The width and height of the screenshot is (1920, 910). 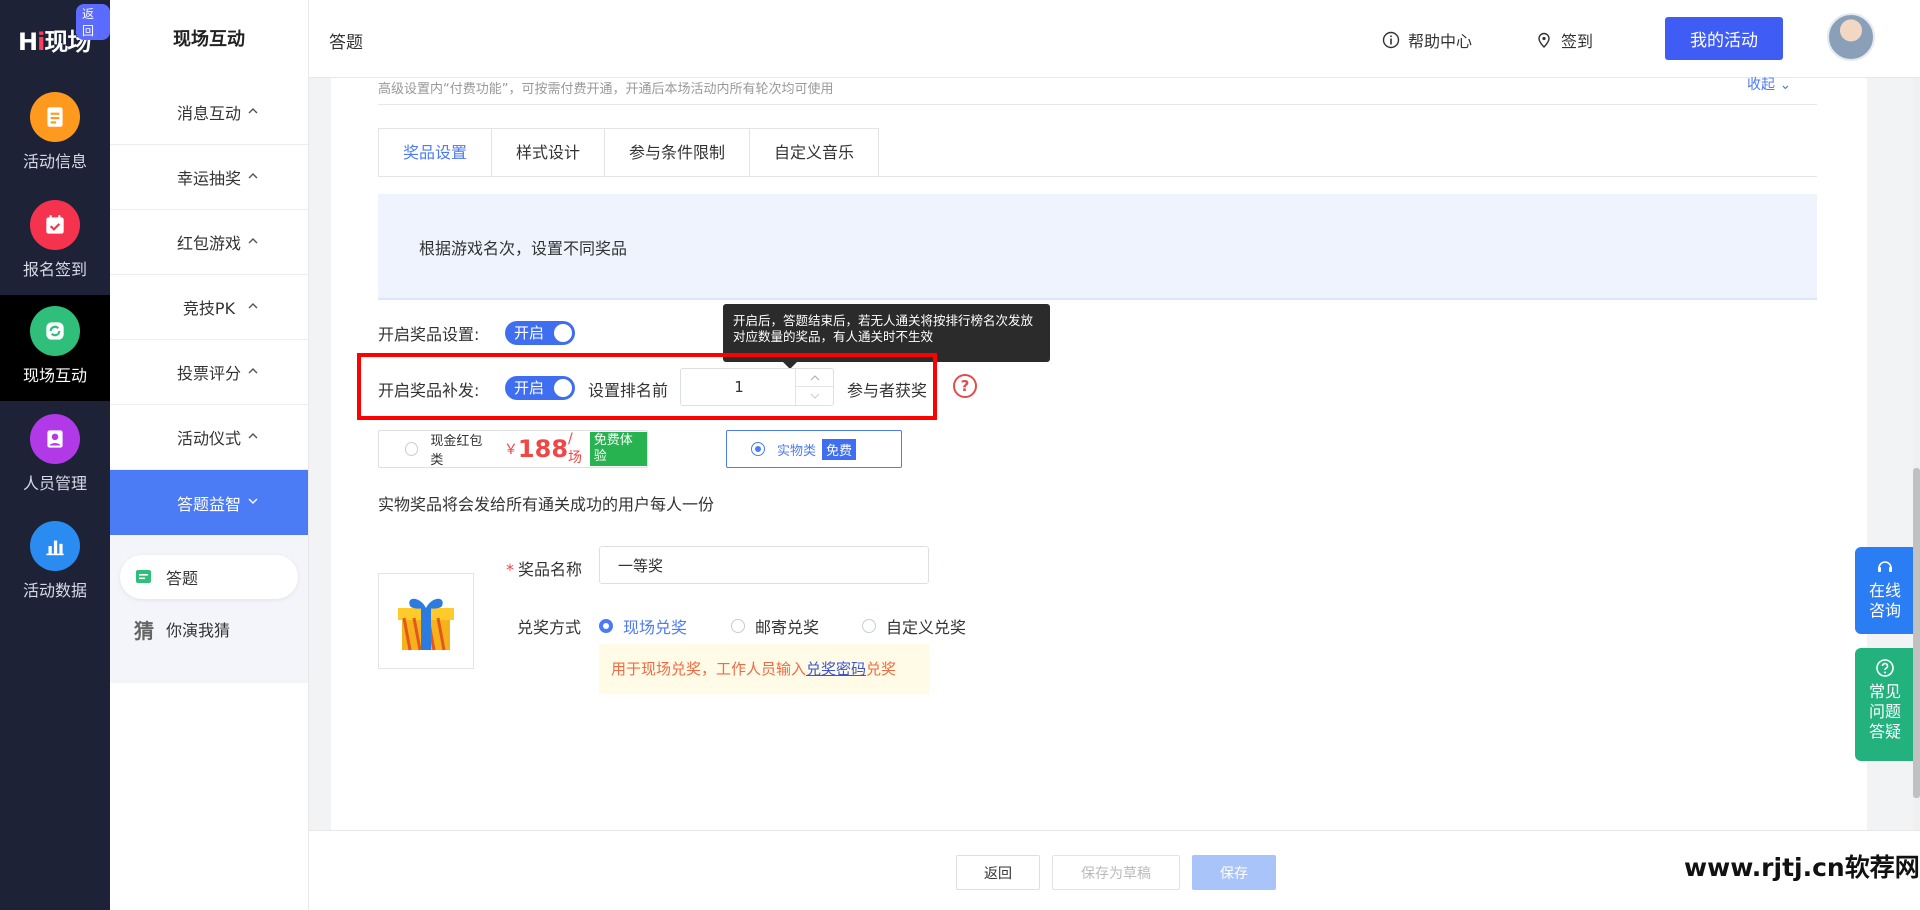 I want to click on sidebar-item-label: 红包游戏, so click(x=208, y=243).